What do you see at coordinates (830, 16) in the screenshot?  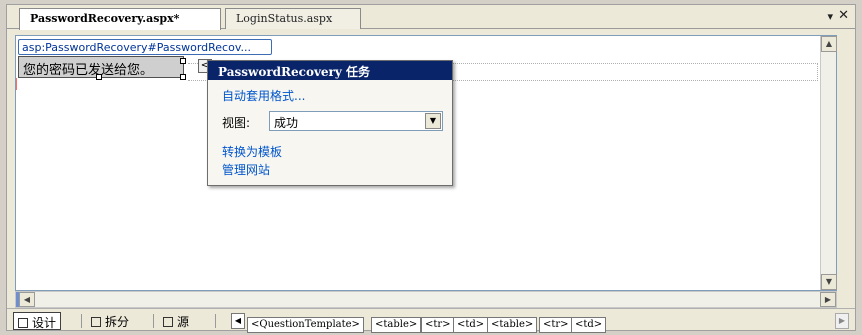 I see `dropdown-arrow-icon: ▾` at bounding box center [830, 16].